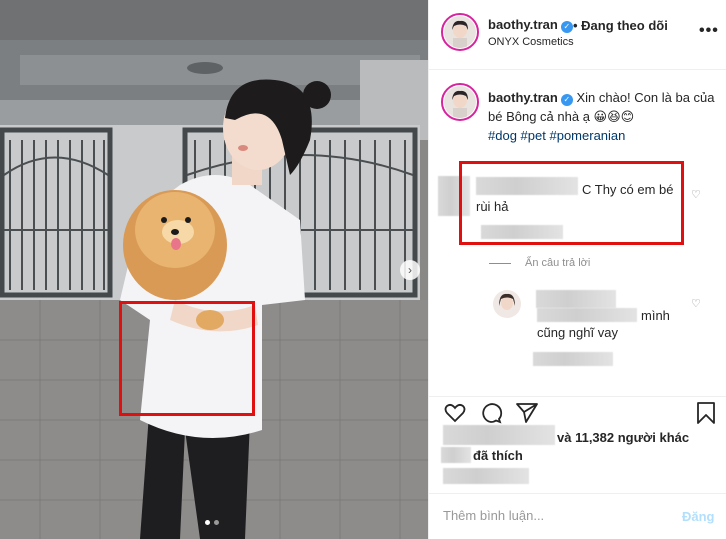  I want to click on caption-hashtags: #dog #pet #pomeranian, so click(604, 135).